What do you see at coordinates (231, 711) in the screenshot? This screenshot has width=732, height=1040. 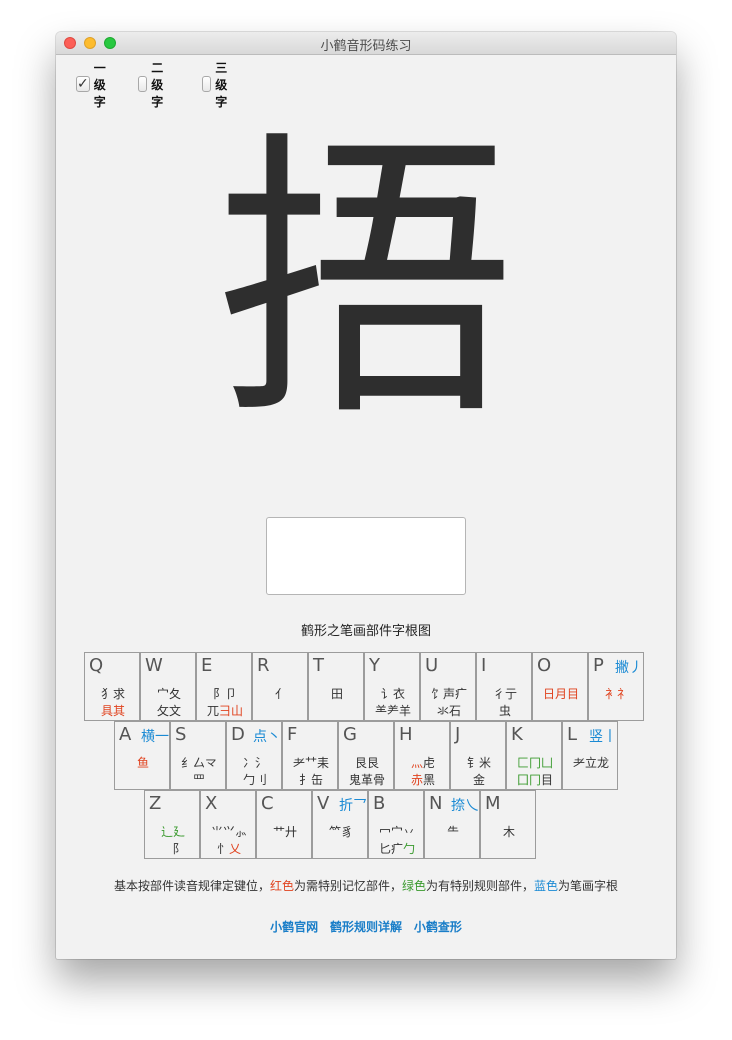 I see `key-root-segment: 彐山` at bounding box center [231, 711].